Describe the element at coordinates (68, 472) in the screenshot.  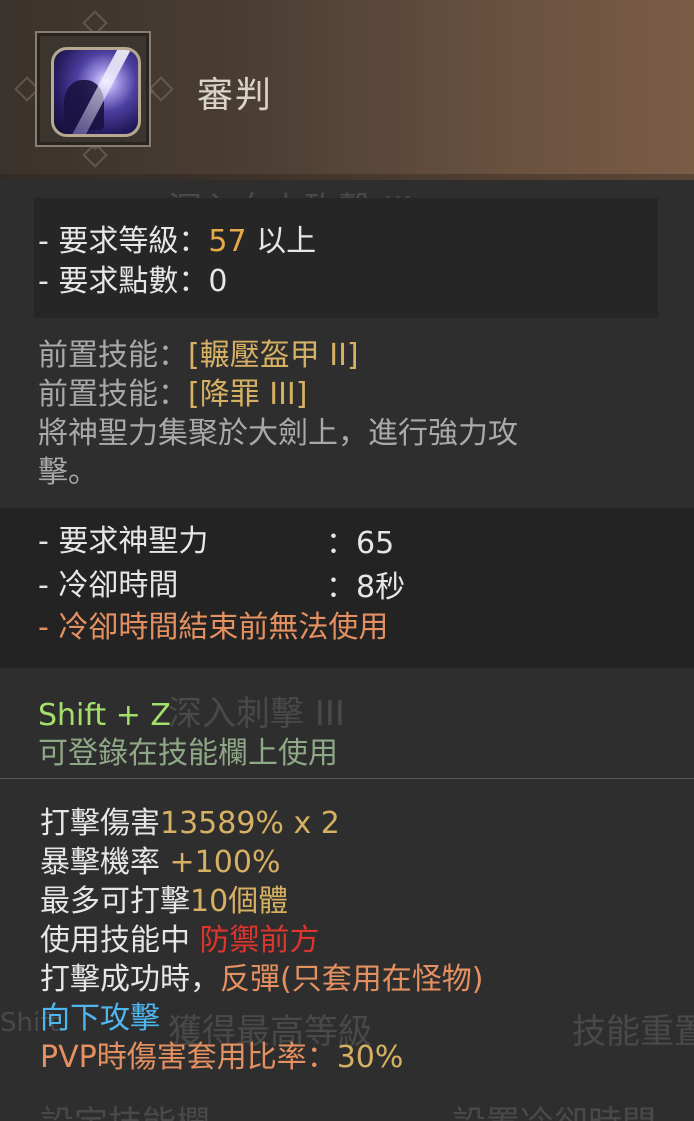
I see `skill-description-line: 擊。` at that location.